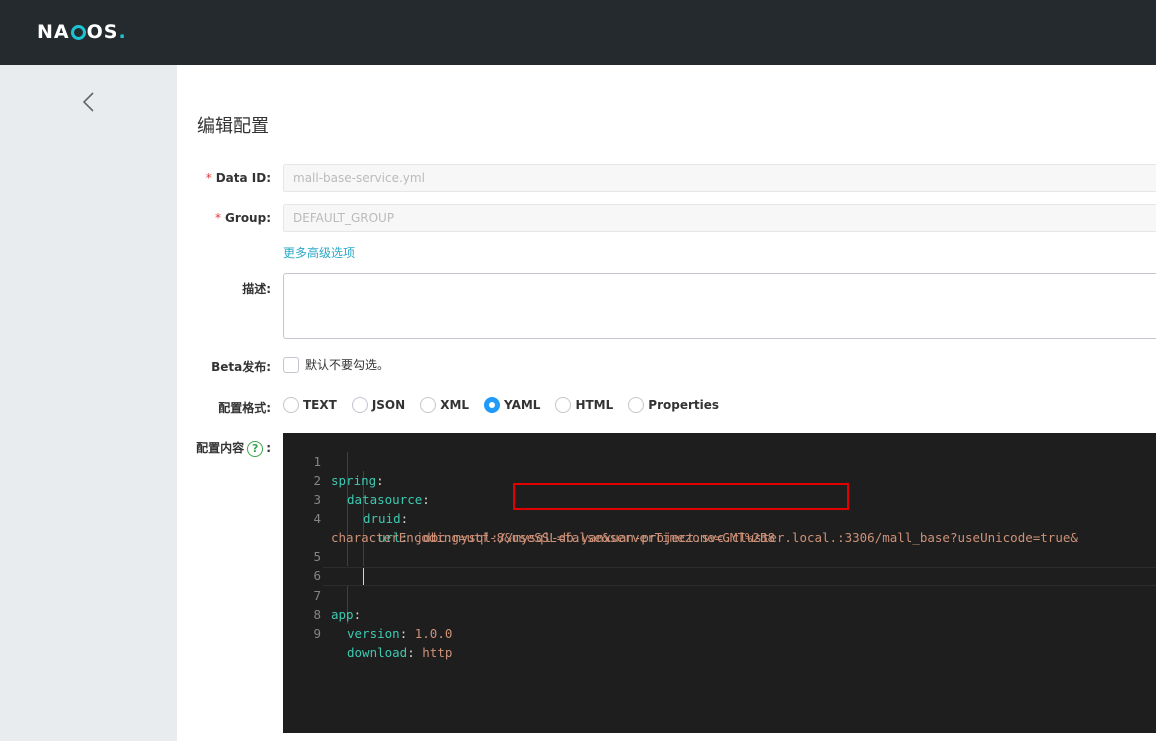 This screenshot has height=741, width=1156. What do you see at coordinates (102, 32) in the screenshot?
I see `logo-text-right: OS` at bounding box center [102, 32].